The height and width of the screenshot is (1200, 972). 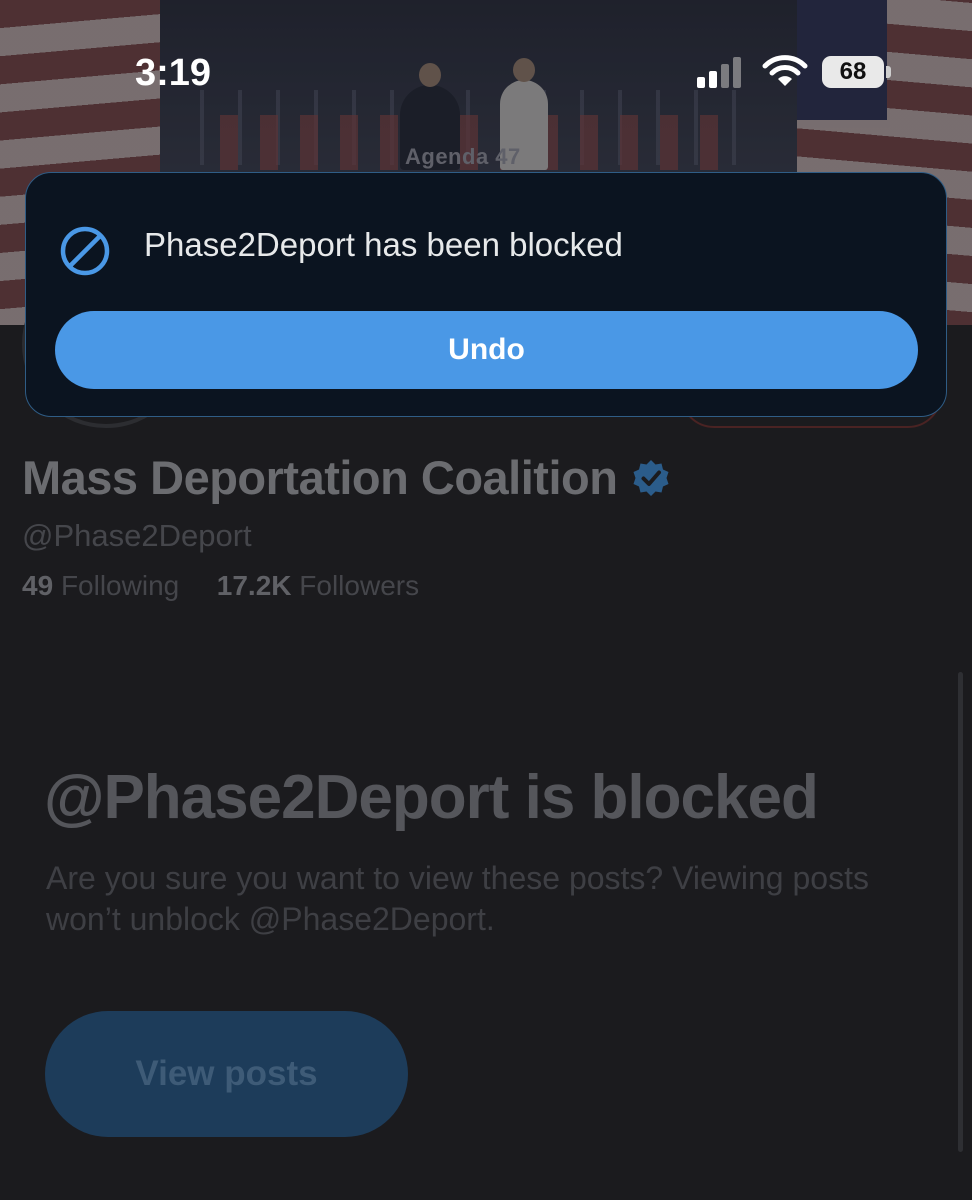 What do you see at coordinates (383, 244) in the screenshot?
I see `toast-message: Phase2Deport has been blocked` at bounding box center [383, 244].